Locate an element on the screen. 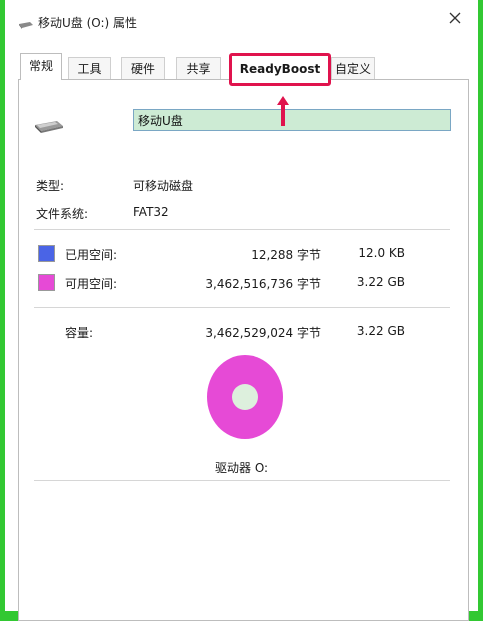 The width and height of the screenshot is (483, 621). capacity-bytes: 3,462,529,024 字节 is located at coordinates (263, 333).